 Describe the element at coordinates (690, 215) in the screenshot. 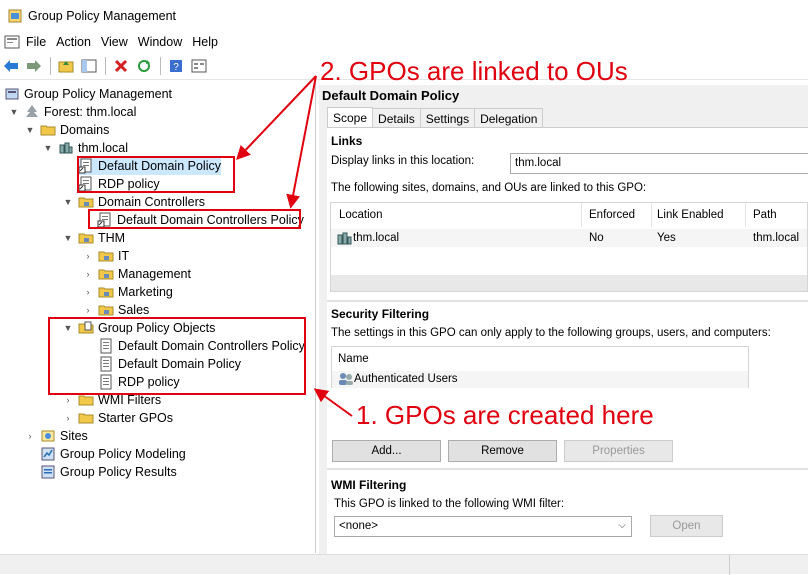

I see `col-link-enabled: Link Enabled` at that location.